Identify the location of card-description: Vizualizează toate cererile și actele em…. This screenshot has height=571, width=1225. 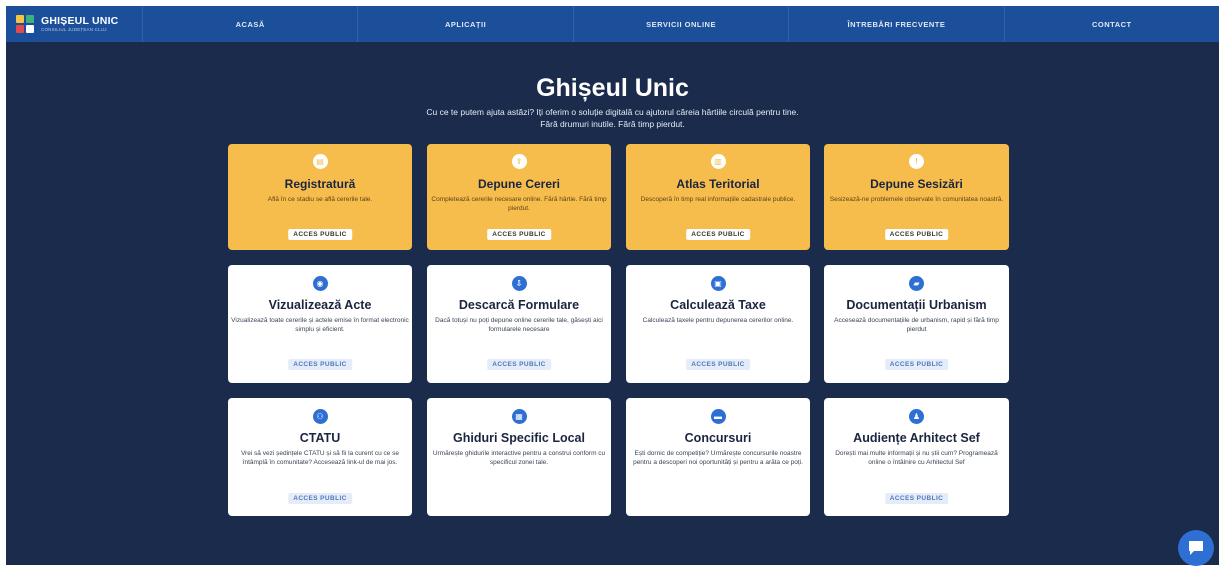
(320, 325).